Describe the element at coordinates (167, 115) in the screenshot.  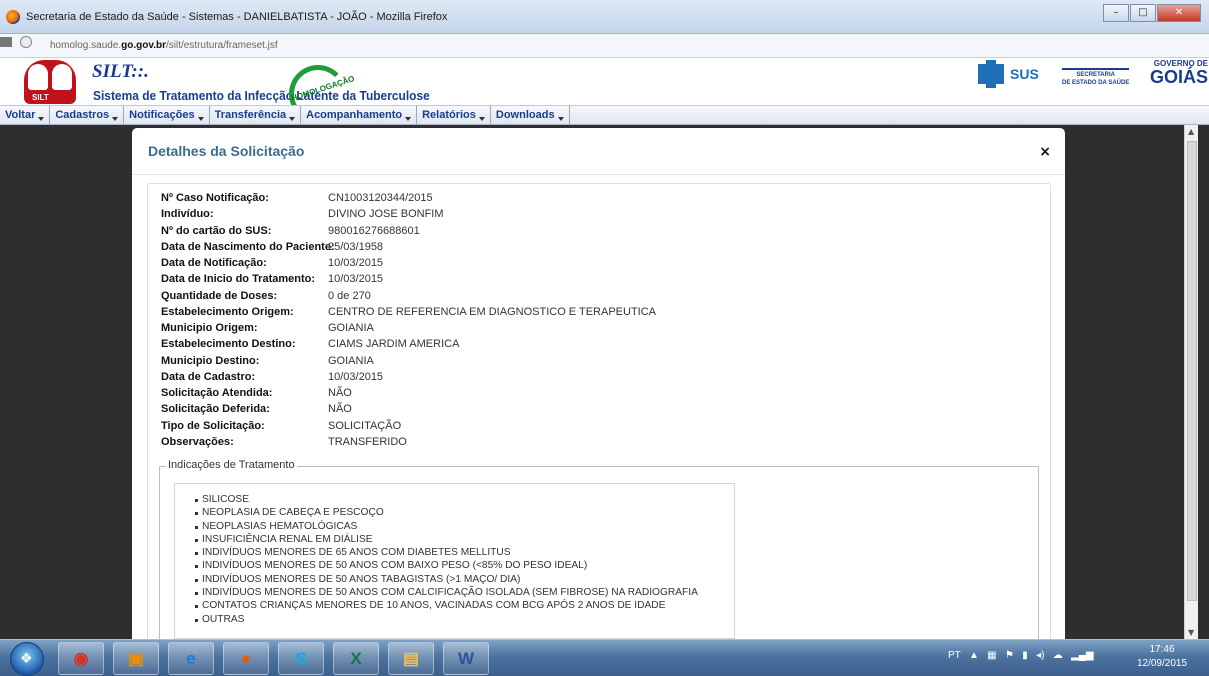
I see `menu-notificacoes: Notificações` at that location.